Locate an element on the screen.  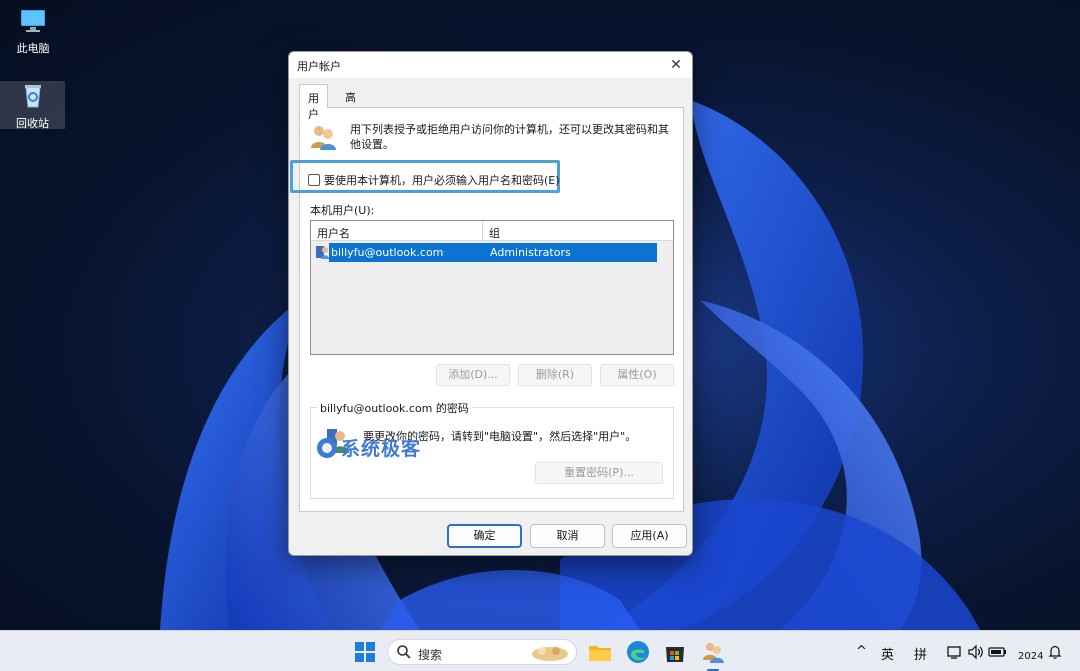
column-header-group: 组 is located at coordinates (578, 231).